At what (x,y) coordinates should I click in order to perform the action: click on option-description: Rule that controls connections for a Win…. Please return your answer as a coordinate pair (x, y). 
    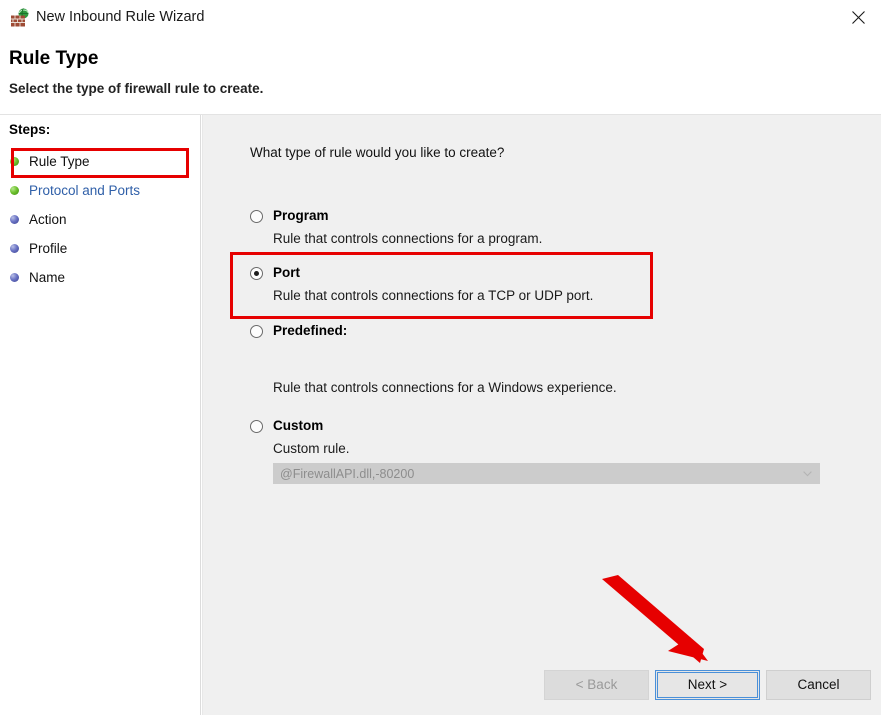
    Looking at the image, I should click on (445, 387).